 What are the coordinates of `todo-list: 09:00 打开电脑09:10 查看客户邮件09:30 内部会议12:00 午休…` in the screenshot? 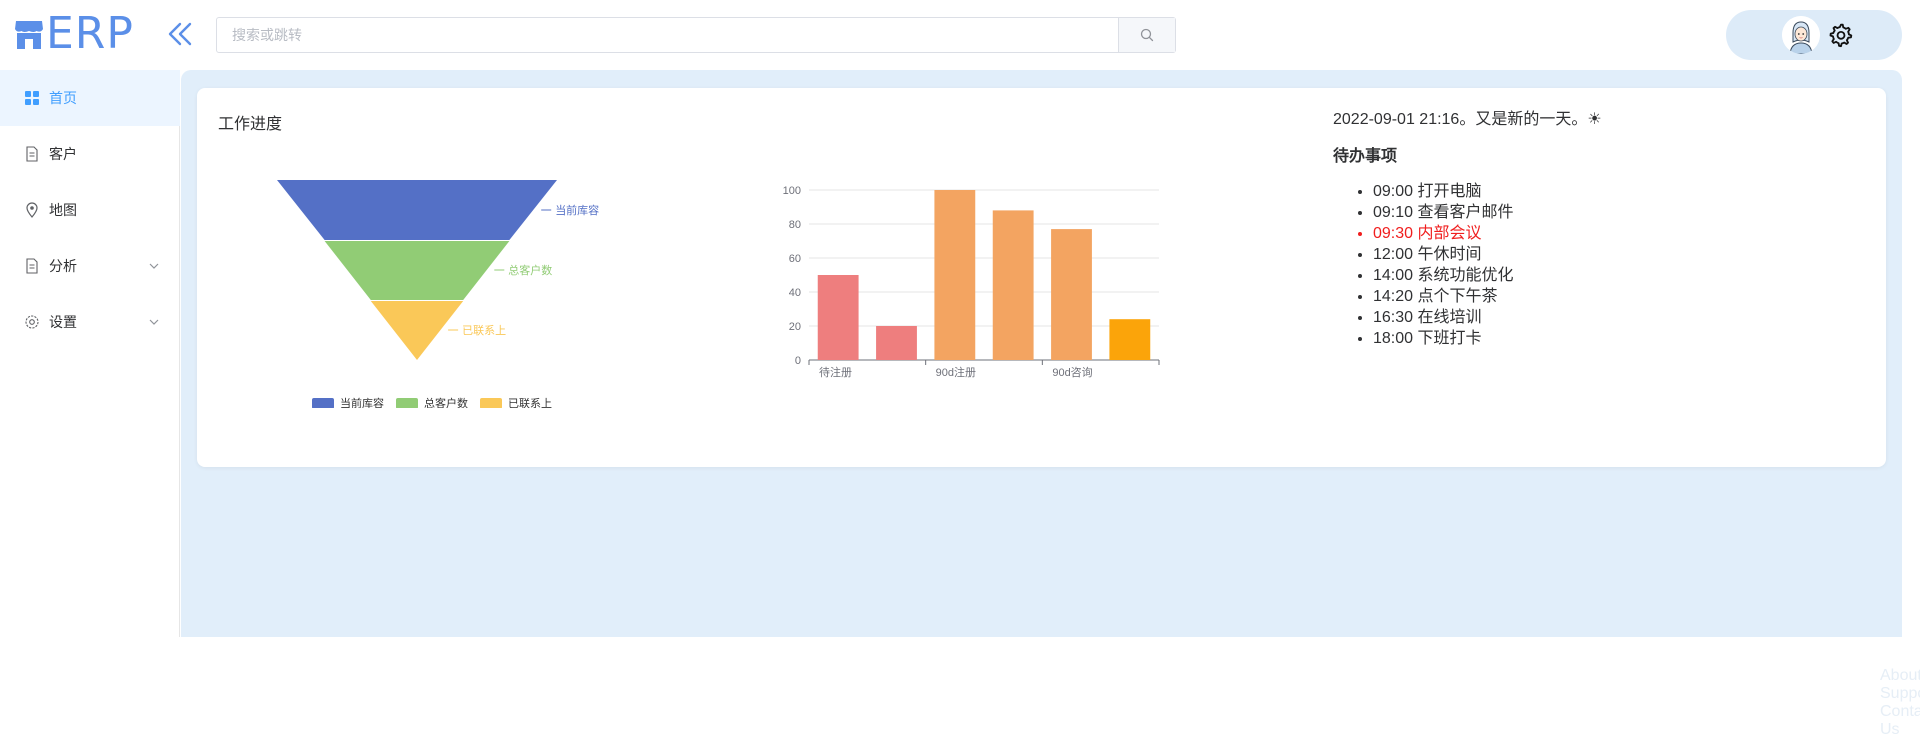 It's located at (1593, 265).